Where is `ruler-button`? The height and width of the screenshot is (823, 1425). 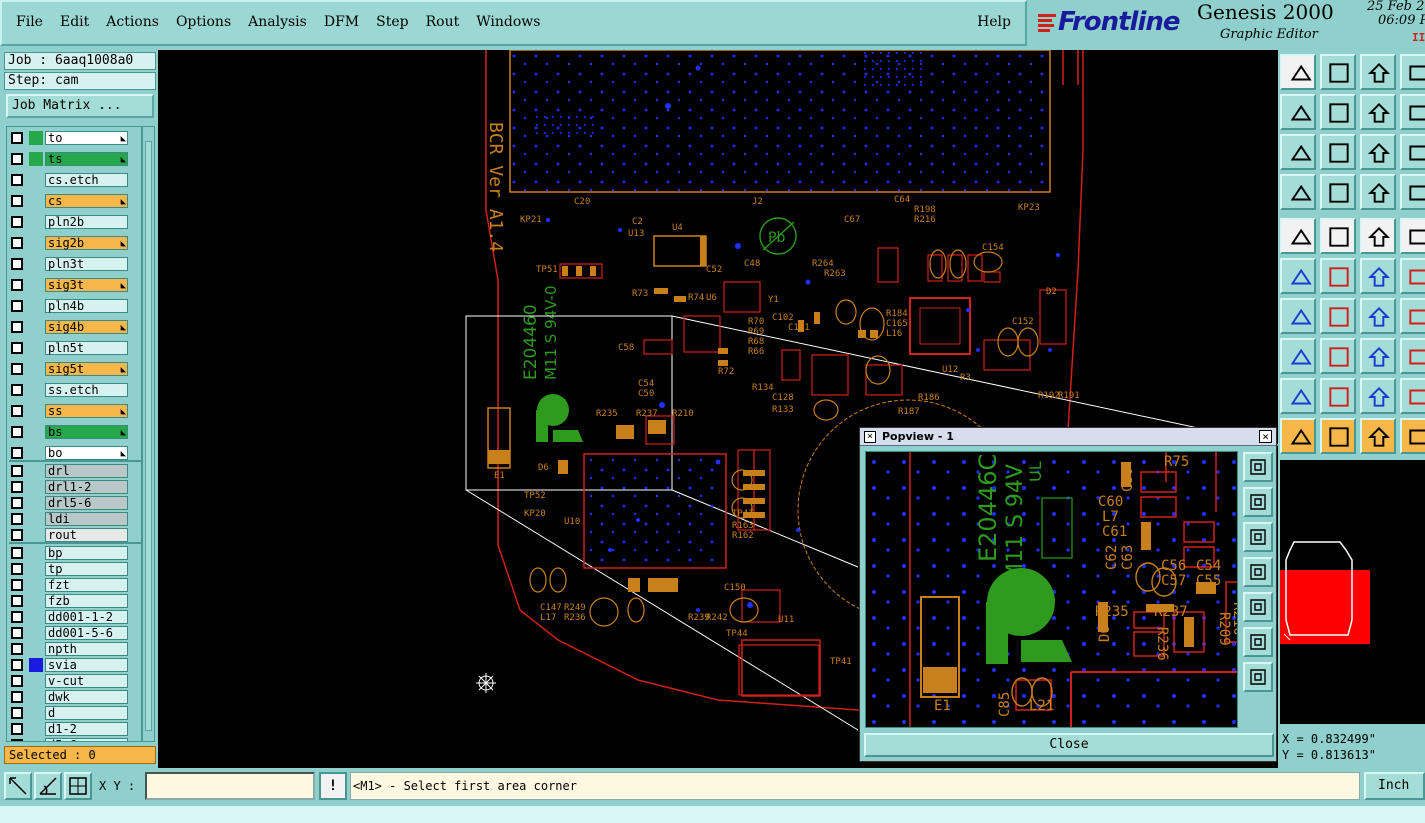 ruler-button is located at coordinates (1378, 236).